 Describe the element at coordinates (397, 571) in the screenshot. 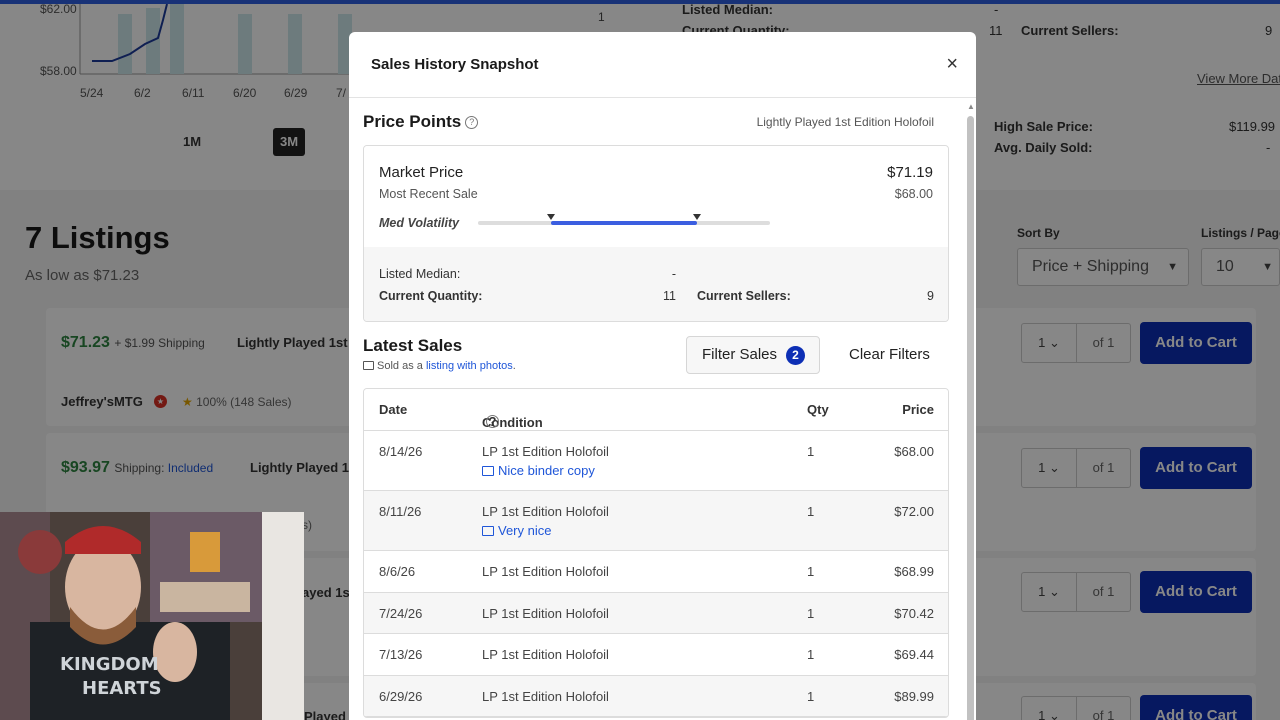

I see `sale-date: 8/6/26` at that location.